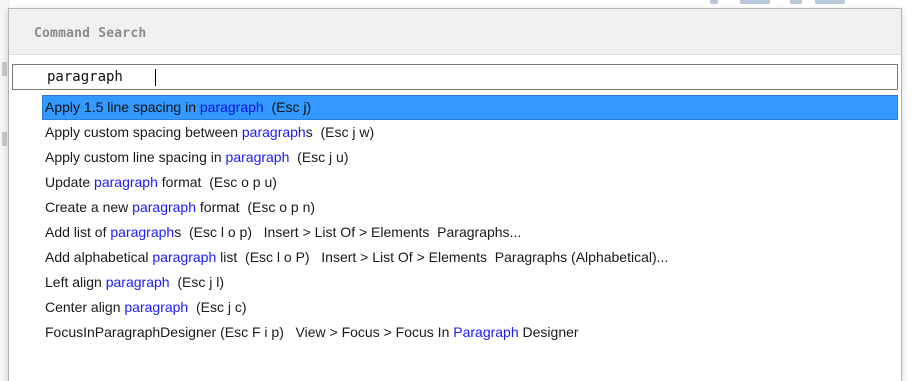 This screenshot has height=381, width=913. What do you see at coordinates (340, 132) in the screenshot?
I see `result-text: s (Esc j w)` at bounding box center [340, 132].